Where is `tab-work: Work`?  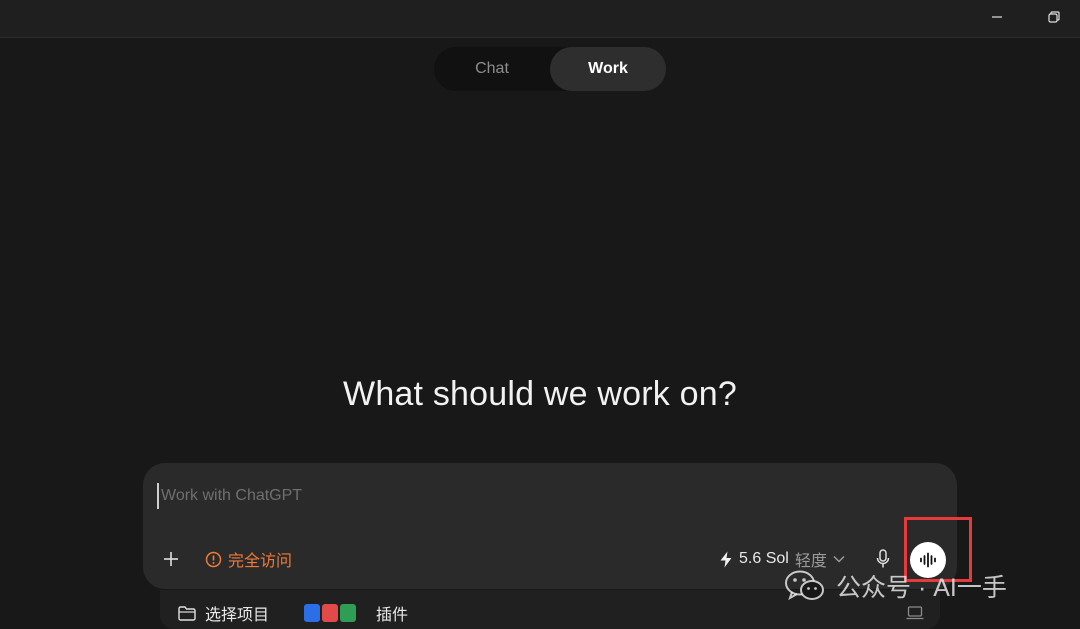 tab-work: Work is located at coordinates (608, 69).